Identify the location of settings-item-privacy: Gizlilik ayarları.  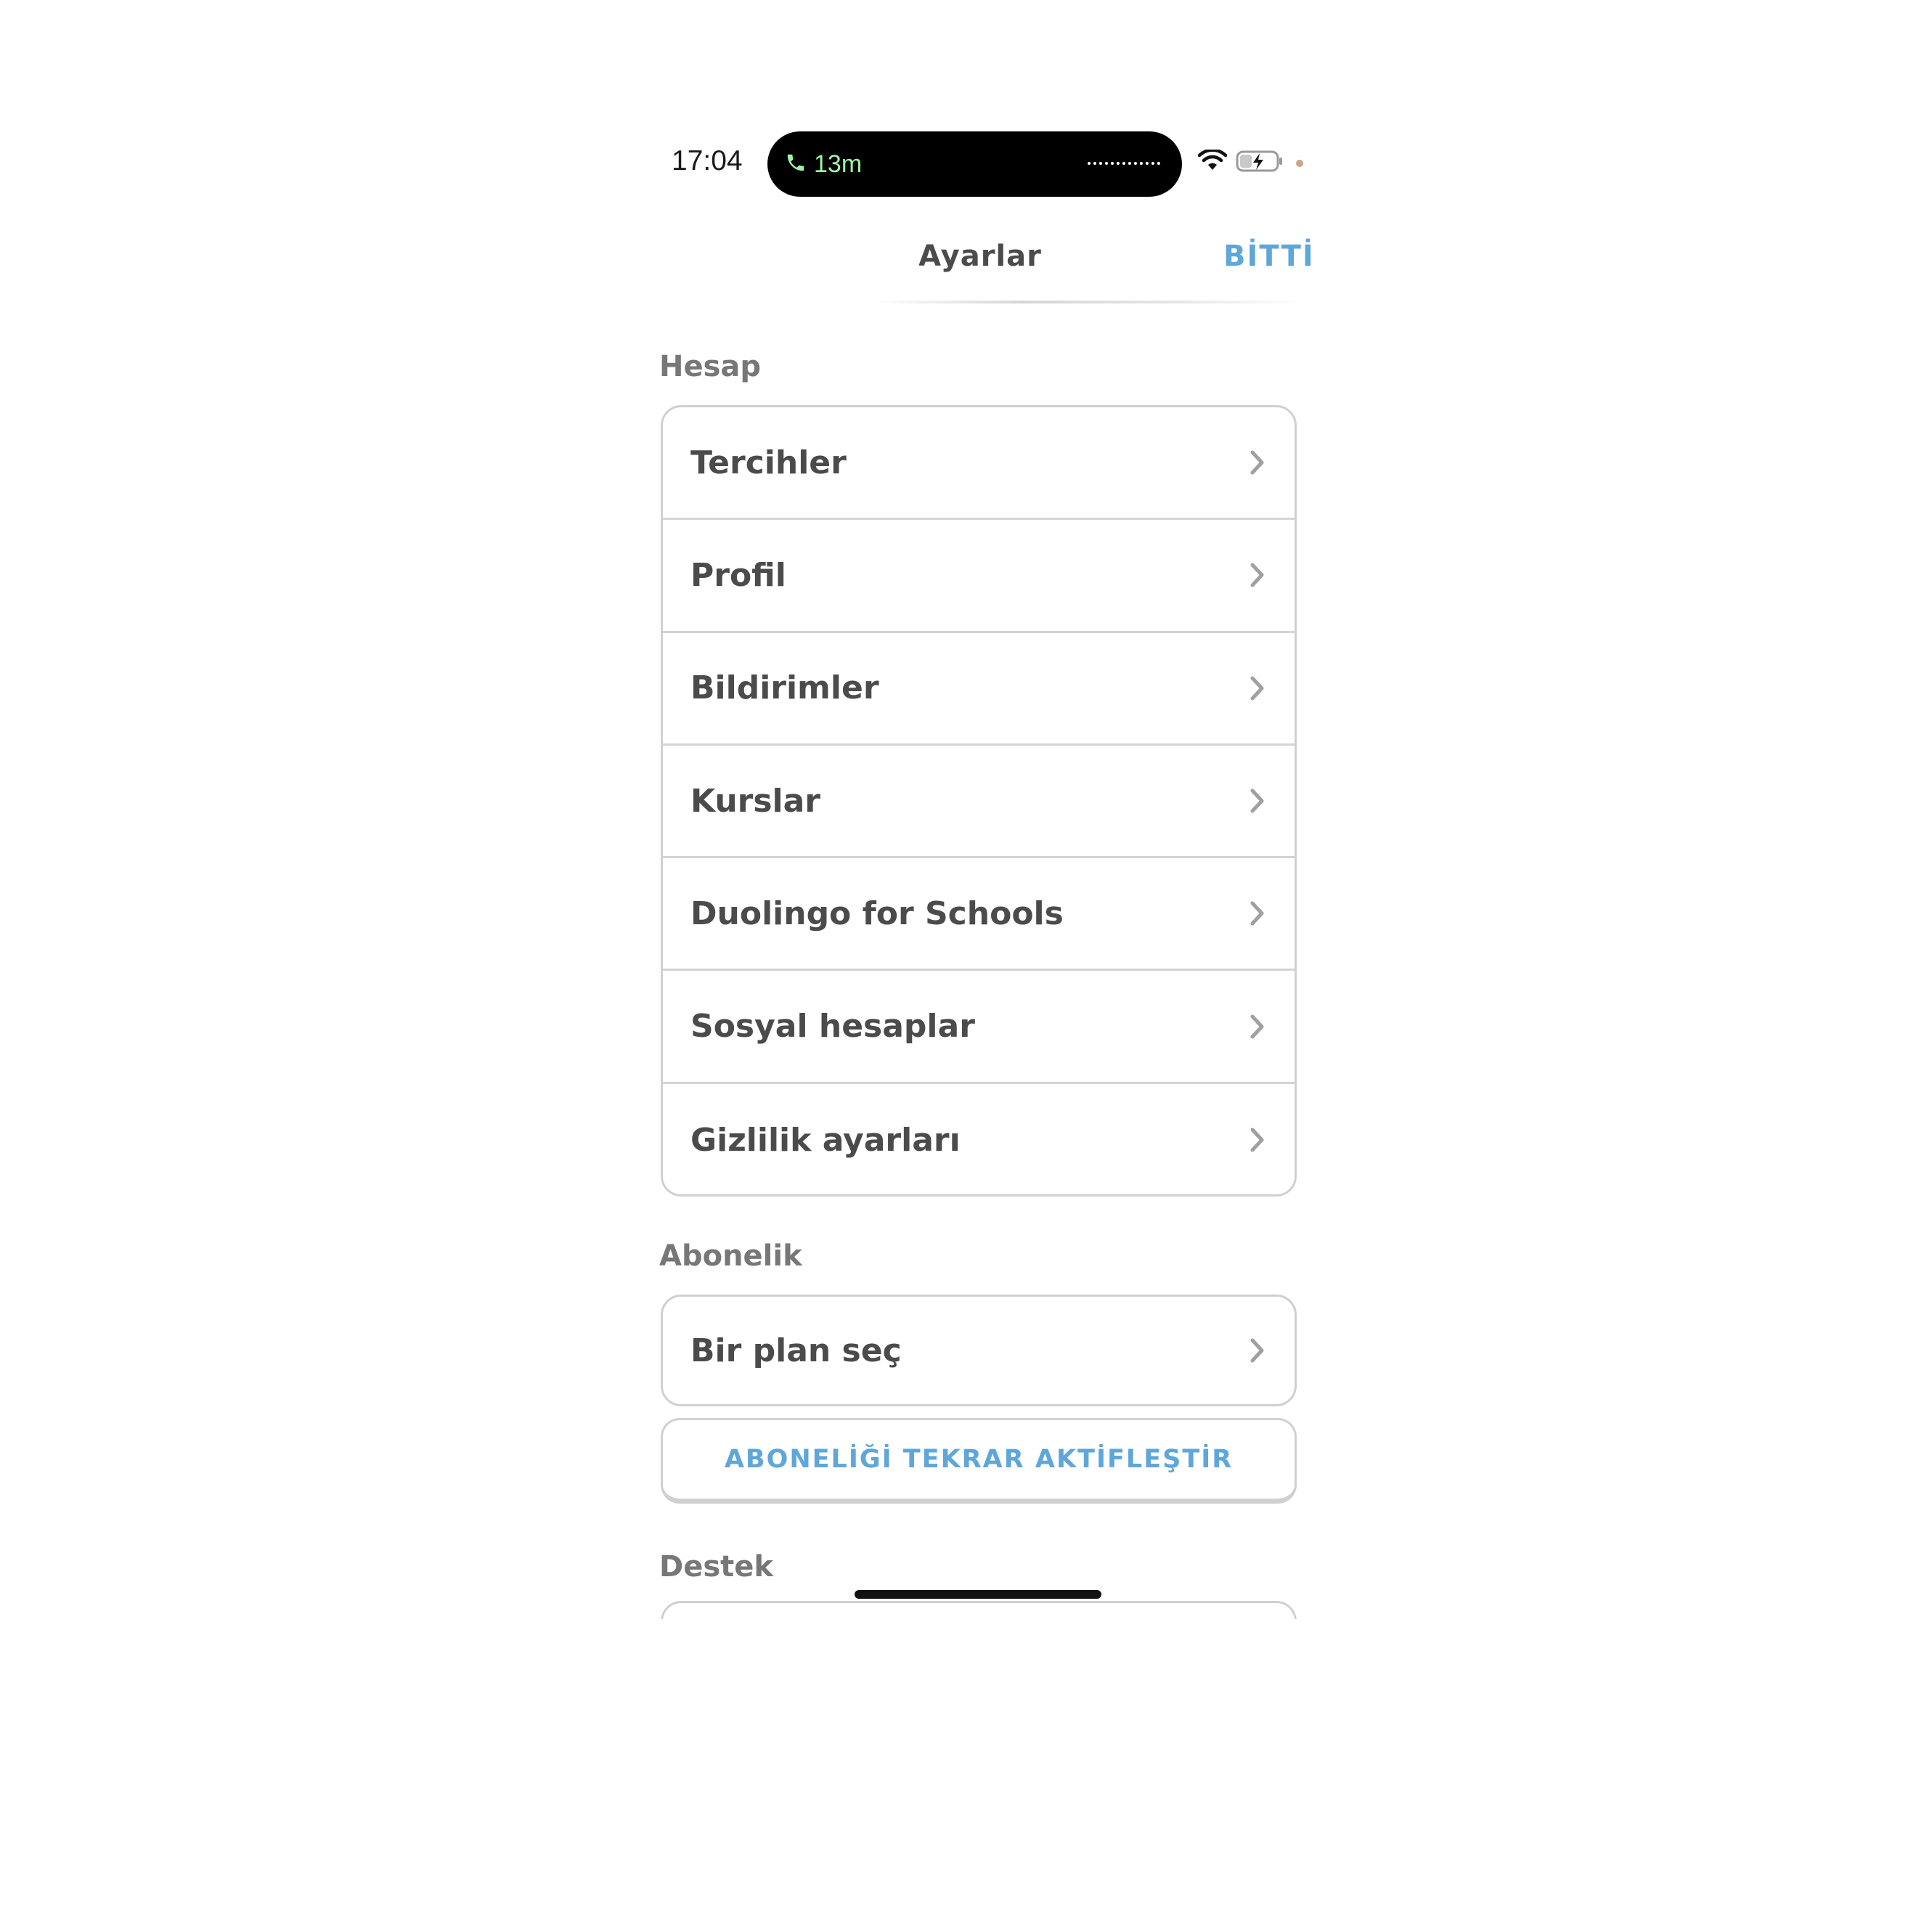
(979, 1139).